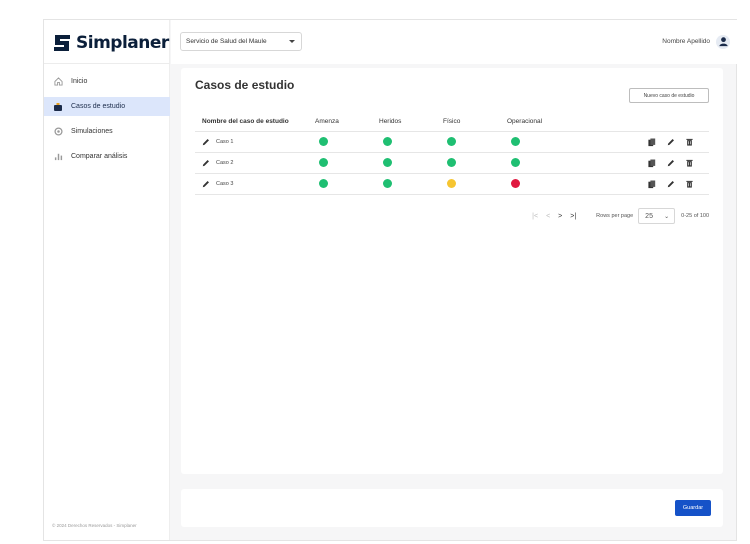 The image size is (750, 544). I want to click on user-name: Nombre Apellido, so click(686, 41).